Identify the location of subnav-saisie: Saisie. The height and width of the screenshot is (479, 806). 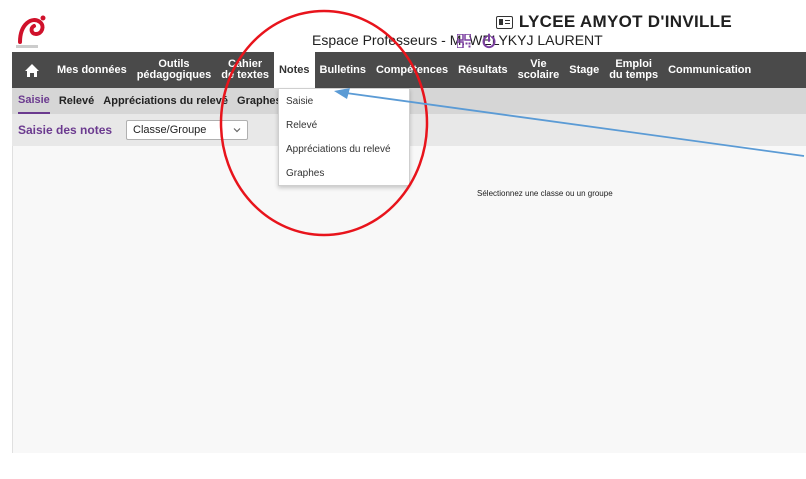
(34, 101).